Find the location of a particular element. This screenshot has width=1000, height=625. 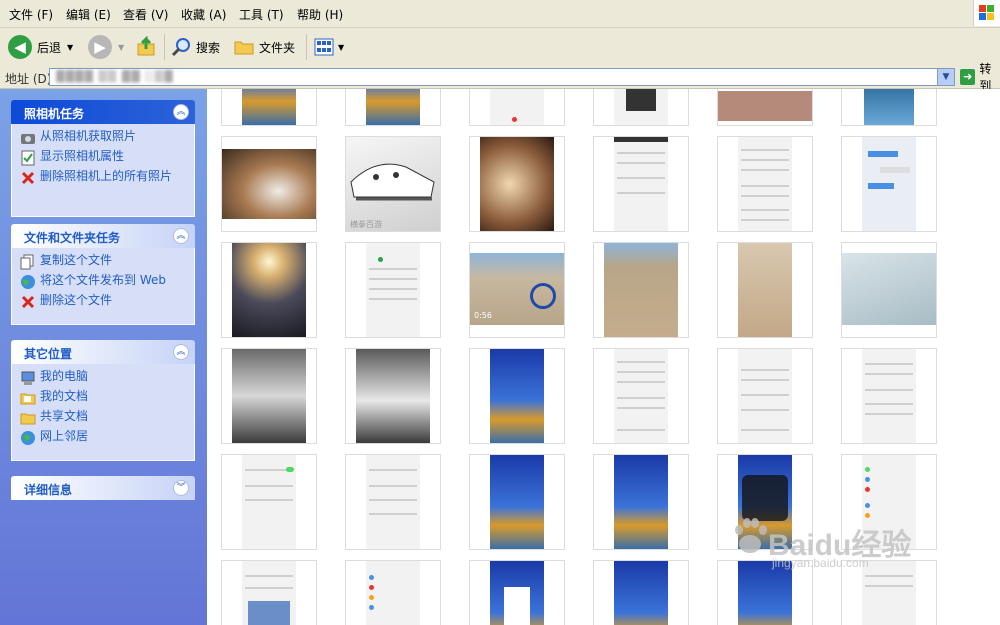

panel-title: 其它位置 is located at coordinates (48, 354).